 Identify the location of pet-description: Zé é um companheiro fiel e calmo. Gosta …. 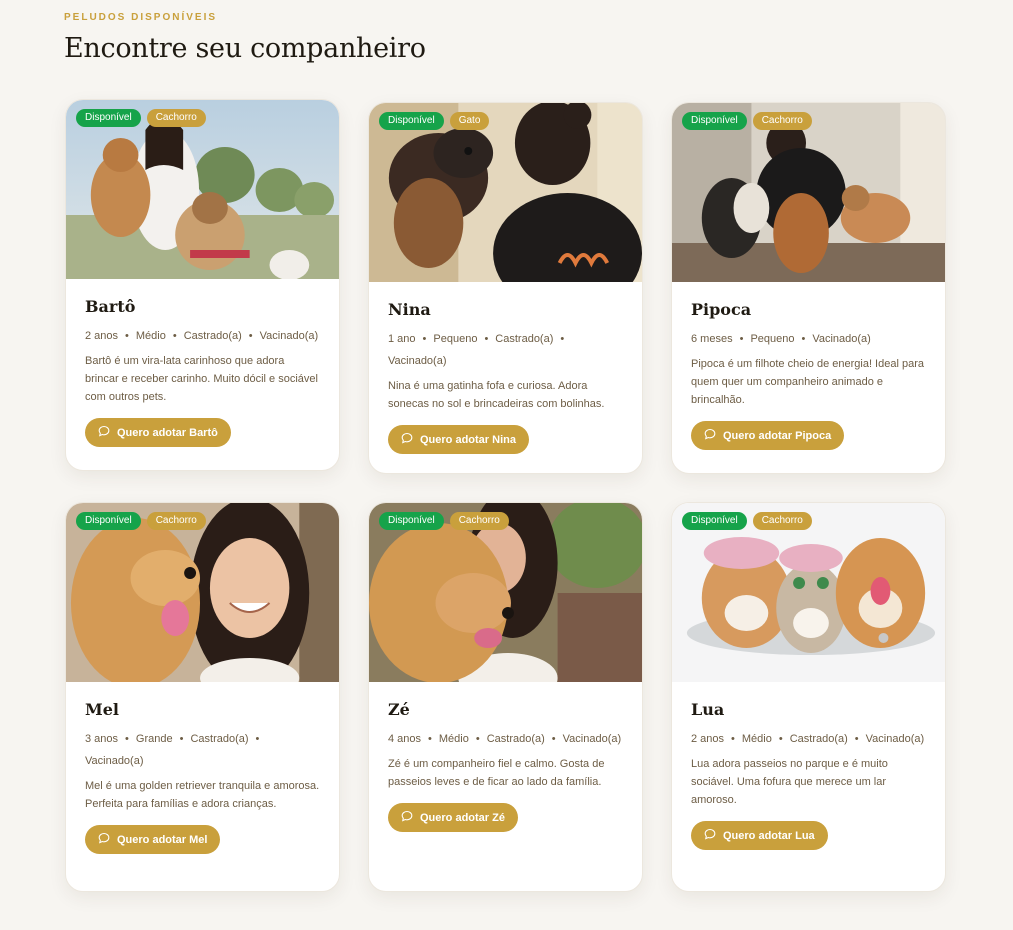
(496, 773).